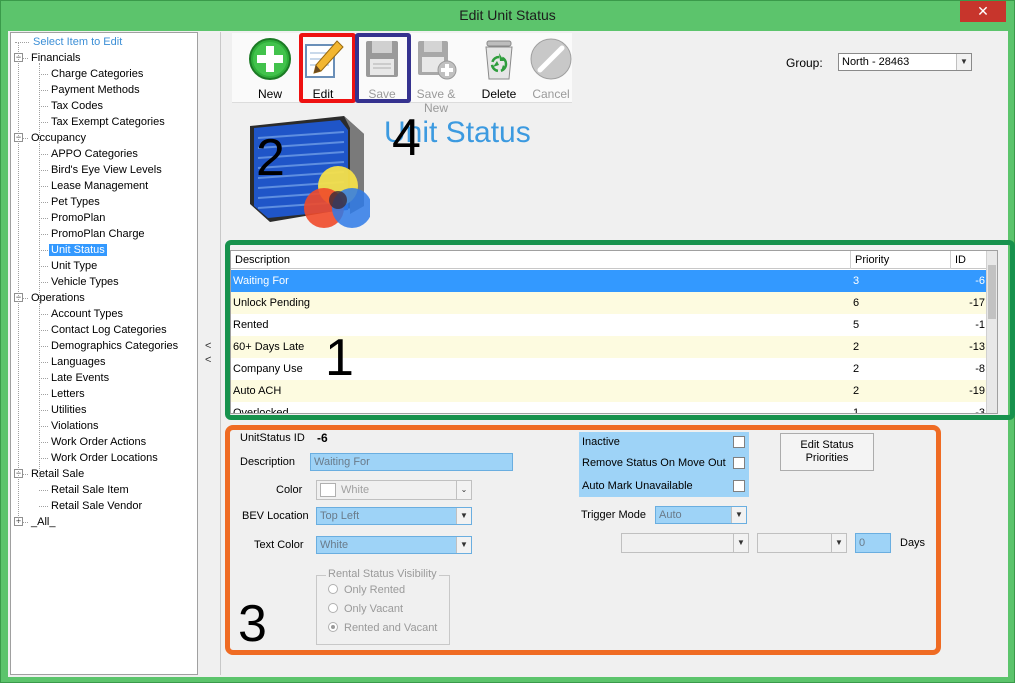 The width and height of the screenshot is (1015, 683). I want to click on tree-item: Pet Types, so click(75, 202).